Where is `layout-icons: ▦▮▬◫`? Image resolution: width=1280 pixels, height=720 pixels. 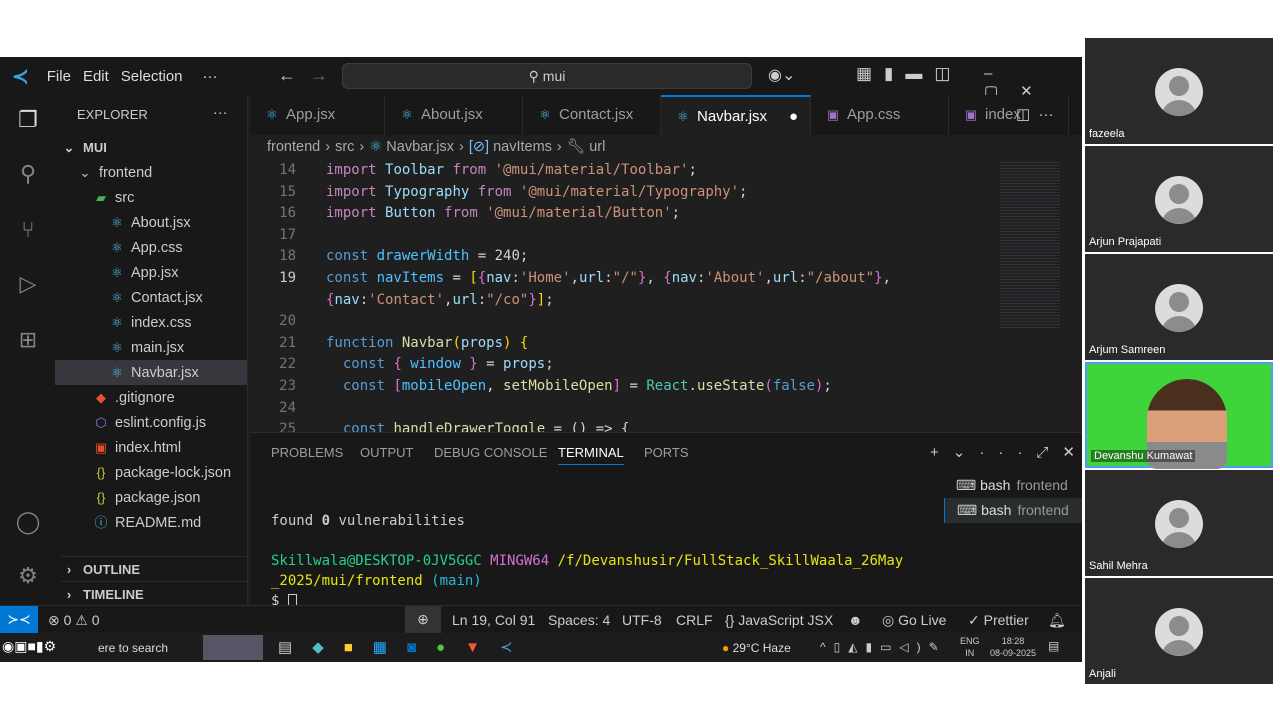 layout-icons: ▦▮▬◫ is located at coordinates (909, 74).